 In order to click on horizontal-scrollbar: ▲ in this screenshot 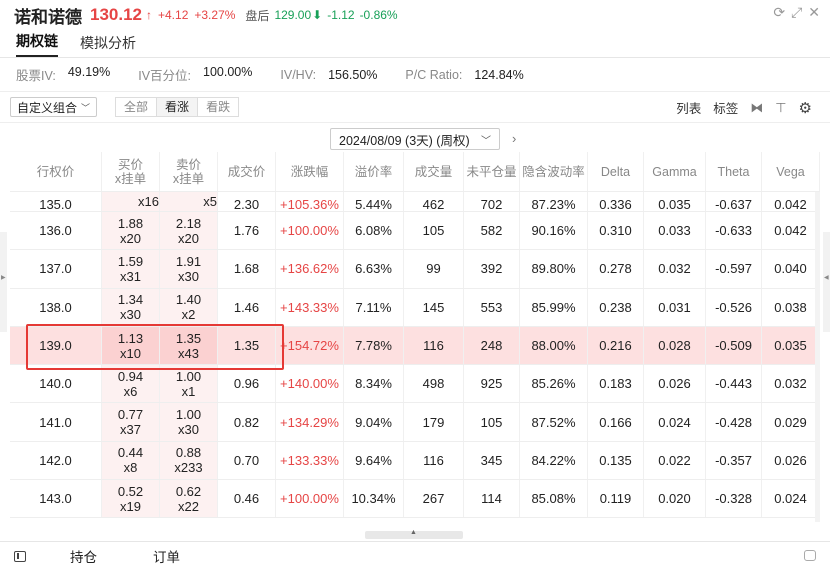, I will do `click(414, 534)`.